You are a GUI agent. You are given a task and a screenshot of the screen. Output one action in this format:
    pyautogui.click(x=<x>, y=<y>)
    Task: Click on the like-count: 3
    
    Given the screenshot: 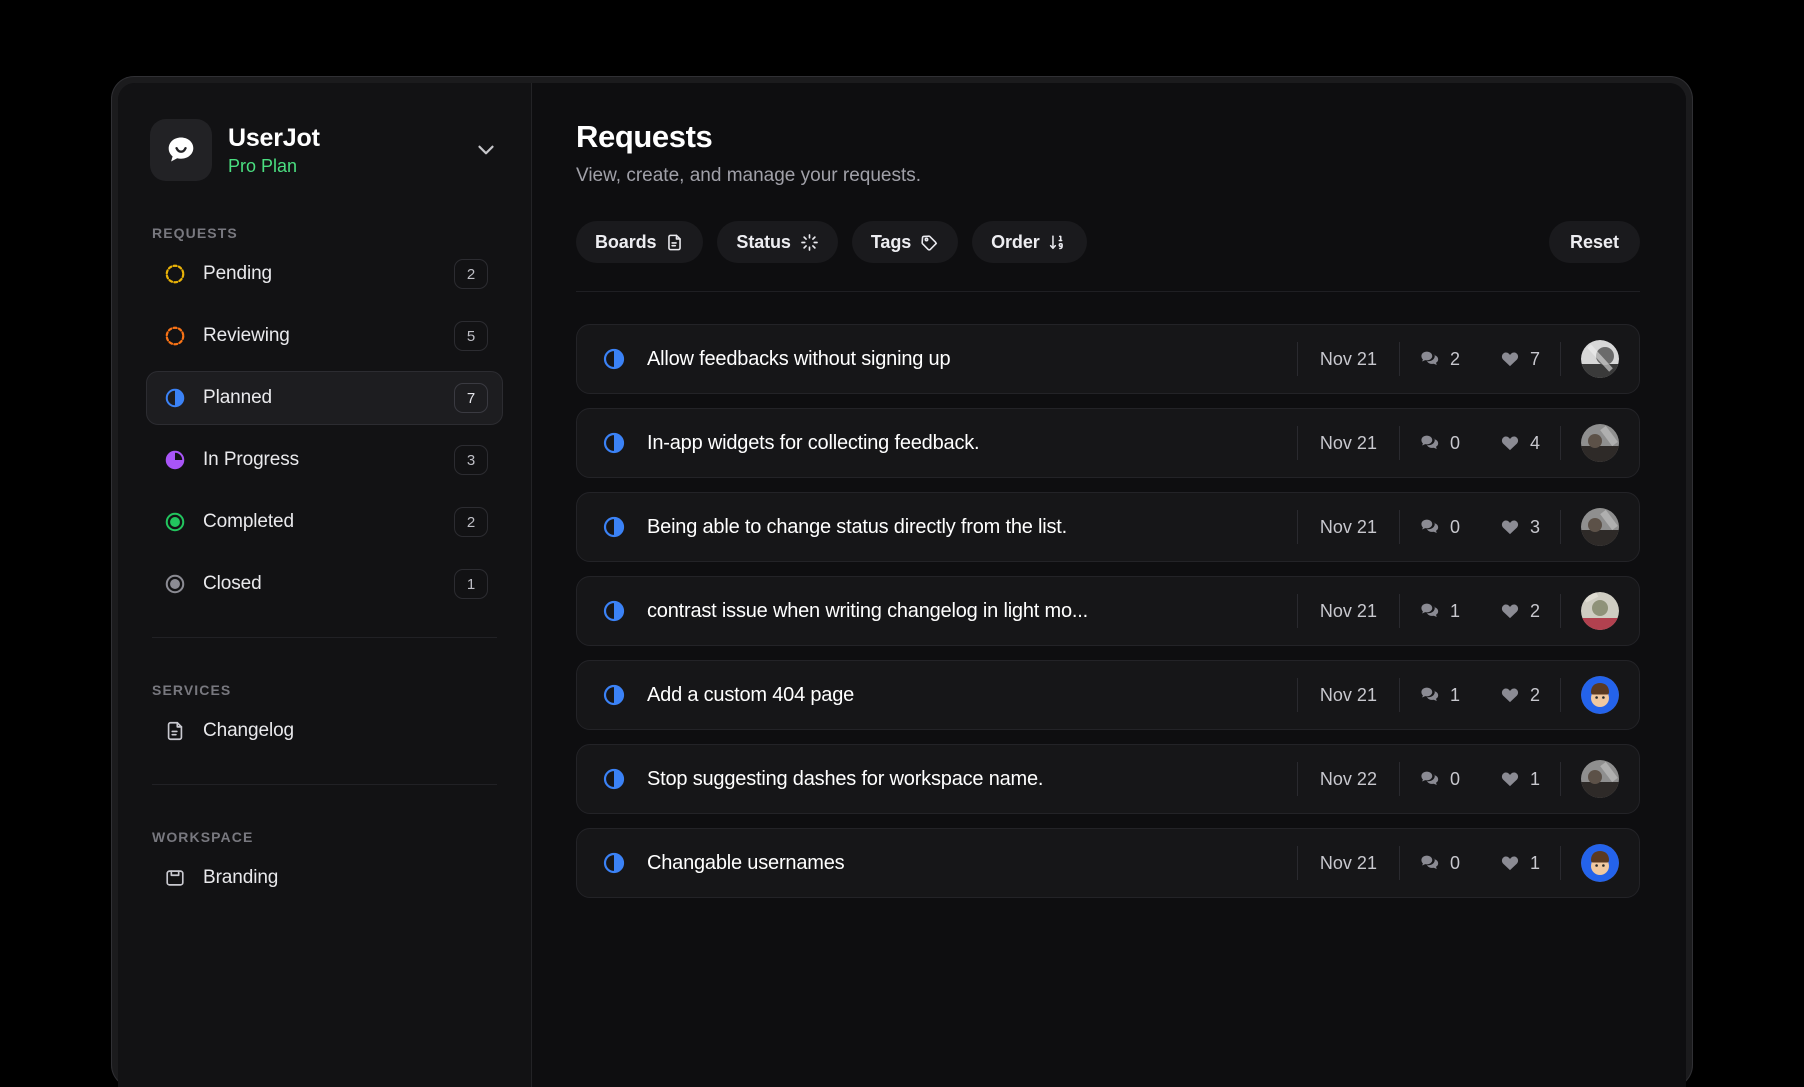 What is the action you would take?
    pyautogui.click(x=1520, y=527)
    